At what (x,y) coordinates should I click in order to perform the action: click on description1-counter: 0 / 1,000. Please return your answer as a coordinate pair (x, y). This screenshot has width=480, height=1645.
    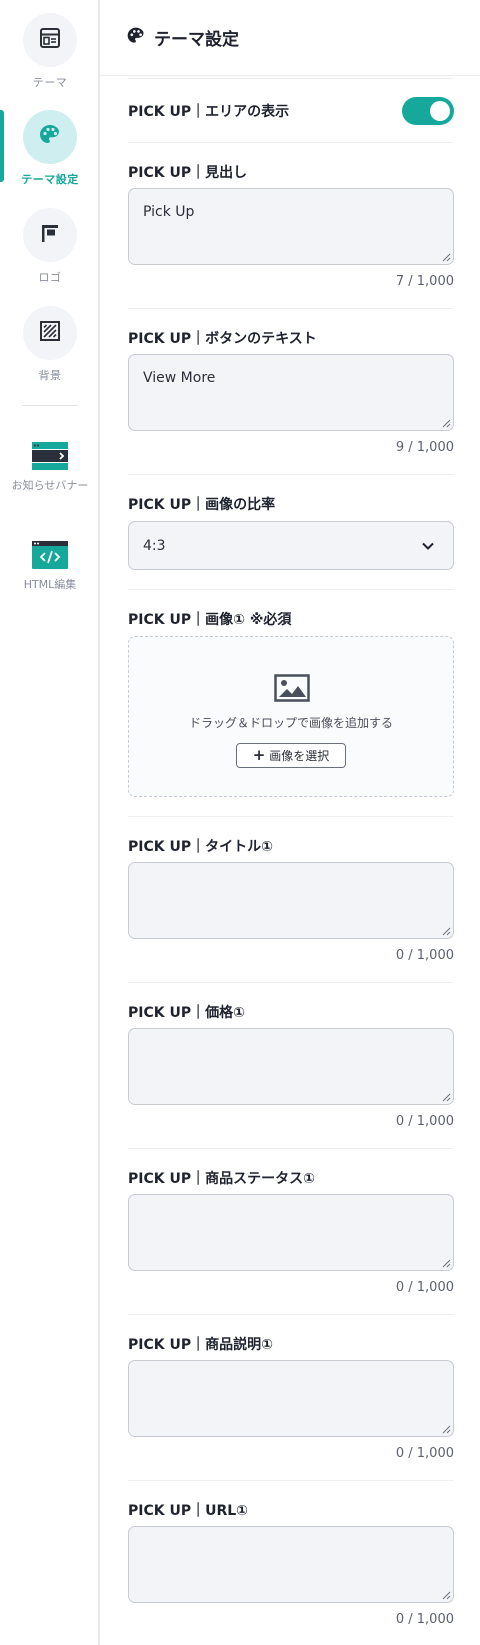
    Looking at the image, I should click on (424, 1453).